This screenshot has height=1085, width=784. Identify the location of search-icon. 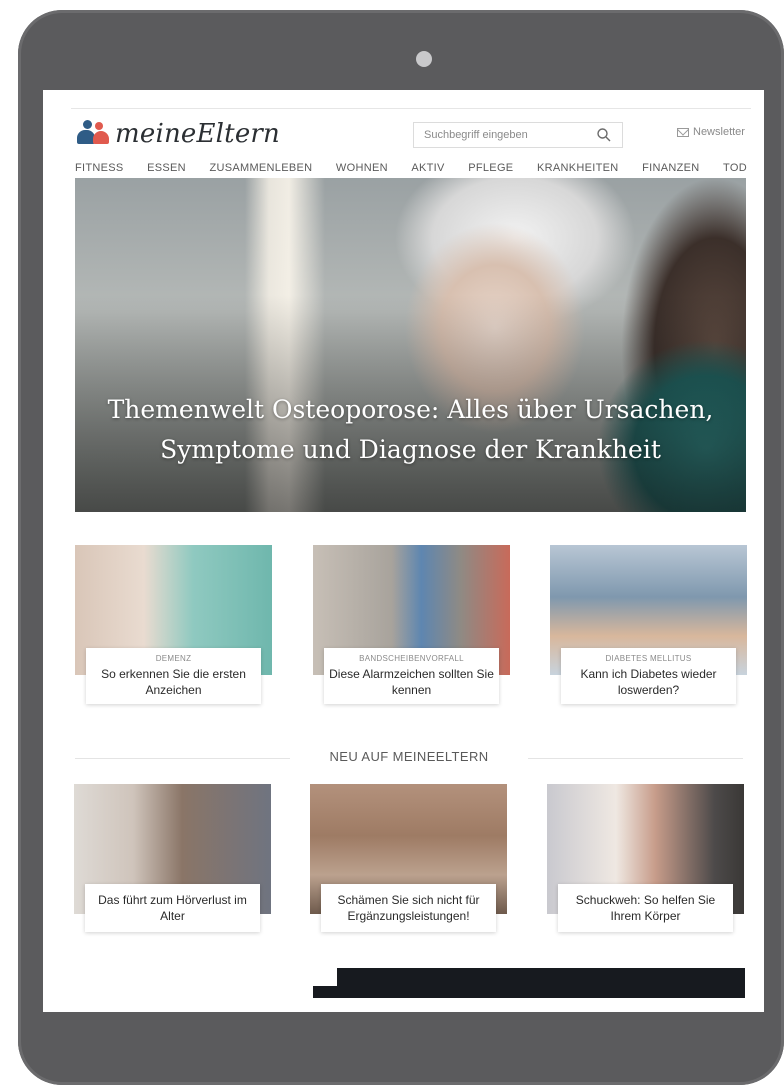
(604, 135).